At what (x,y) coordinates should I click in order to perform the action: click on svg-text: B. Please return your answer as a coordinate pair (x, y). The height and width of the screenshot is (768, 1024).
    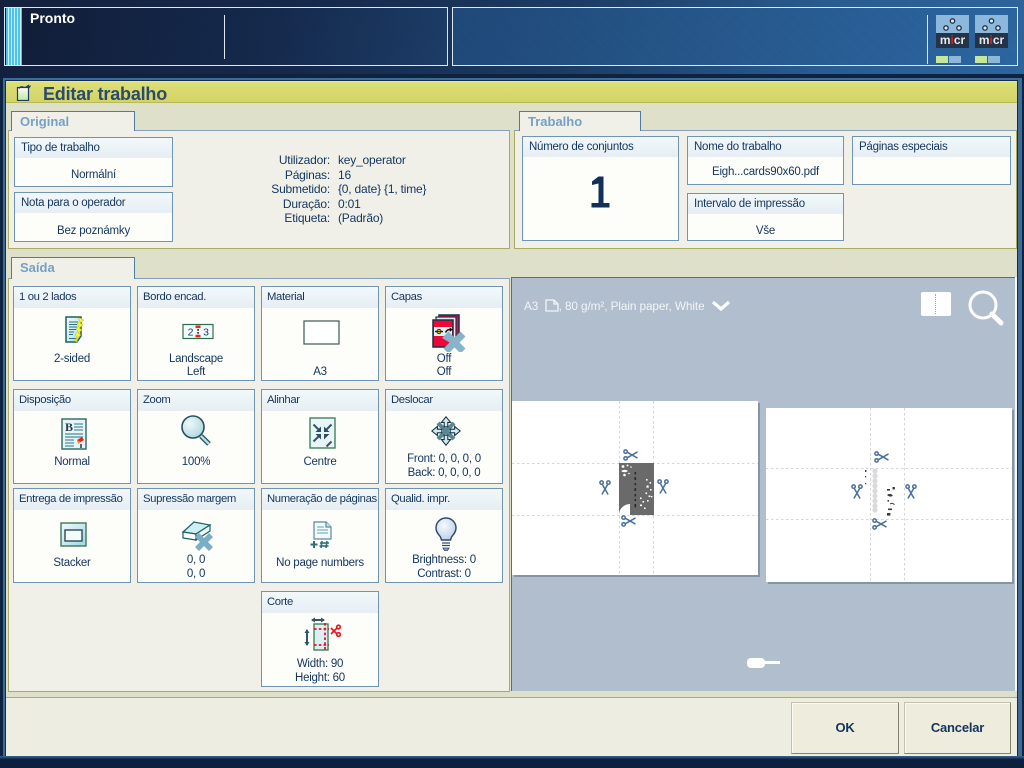
    Looking at the image, I should click on (69, 427).